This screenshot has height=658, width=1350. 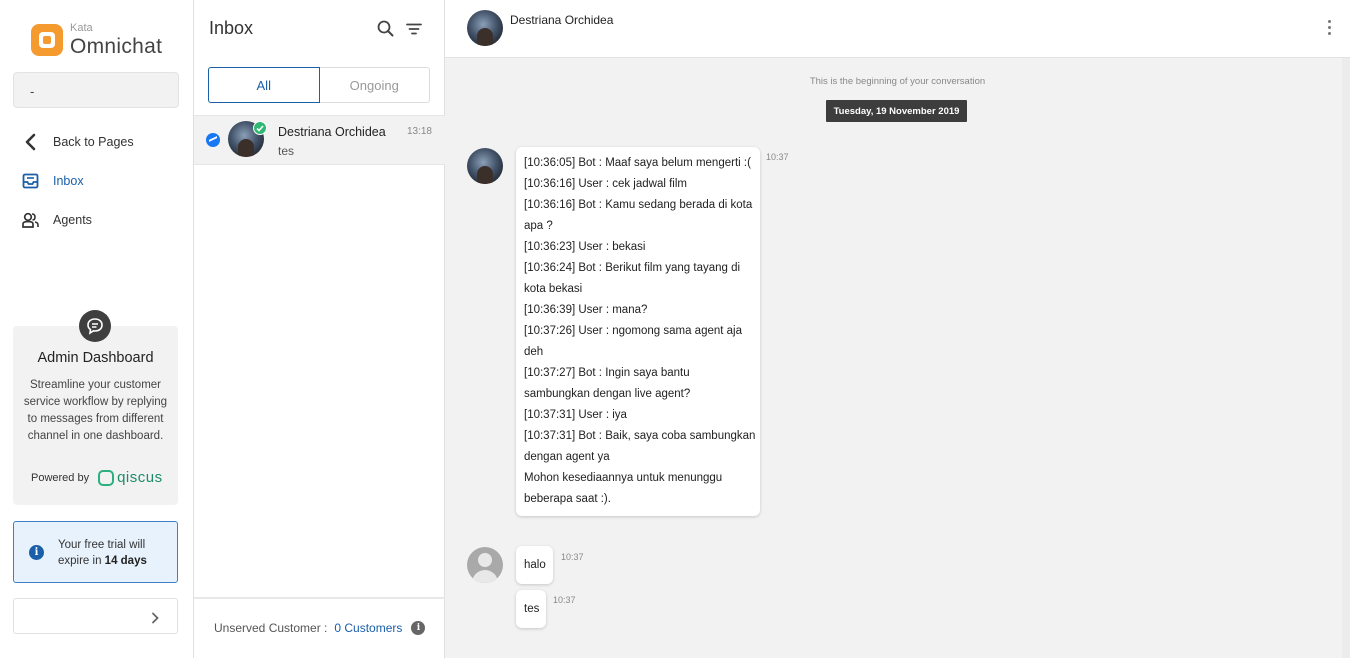 I want to click on nav-label-agents: Agents, so click(x=72, y=220).